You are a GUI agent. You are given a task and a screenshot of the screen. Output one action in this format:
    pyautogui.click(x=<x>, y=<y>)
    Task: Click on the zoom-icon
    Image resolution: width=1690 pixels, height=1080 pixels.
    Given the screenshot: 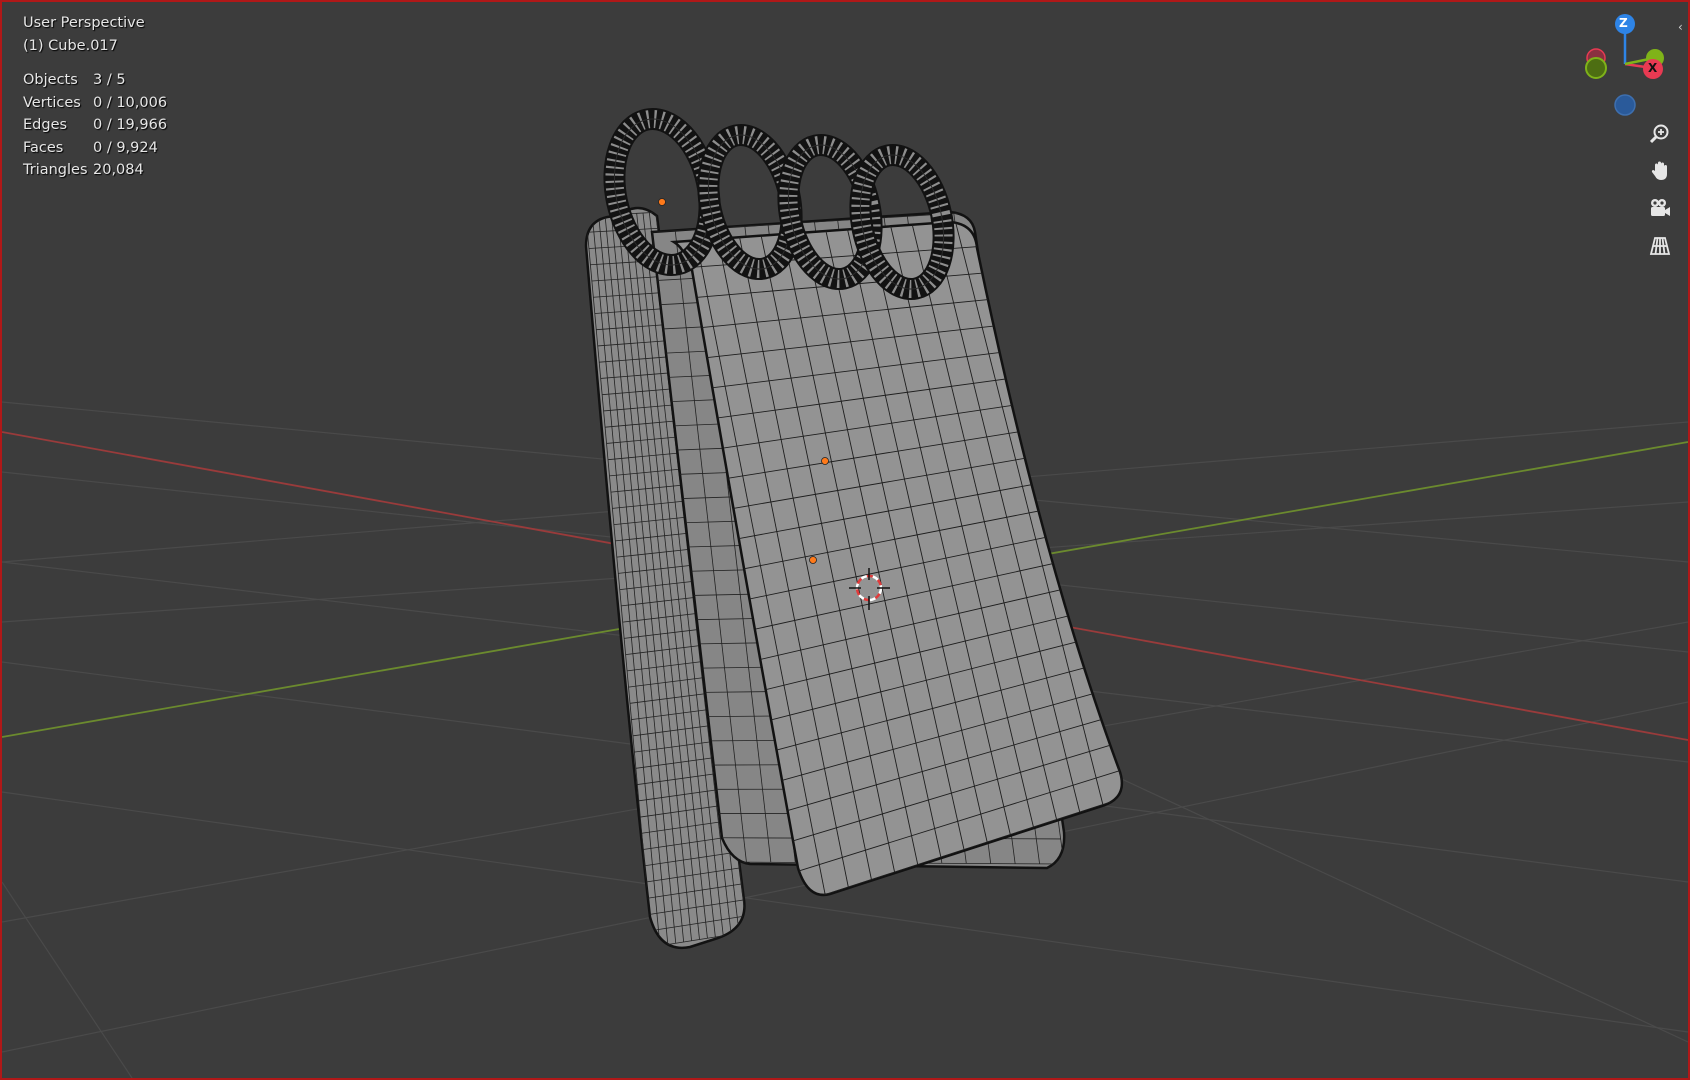 What is the action you would take?
    pyautogui.click(x=1659, y=134)
    